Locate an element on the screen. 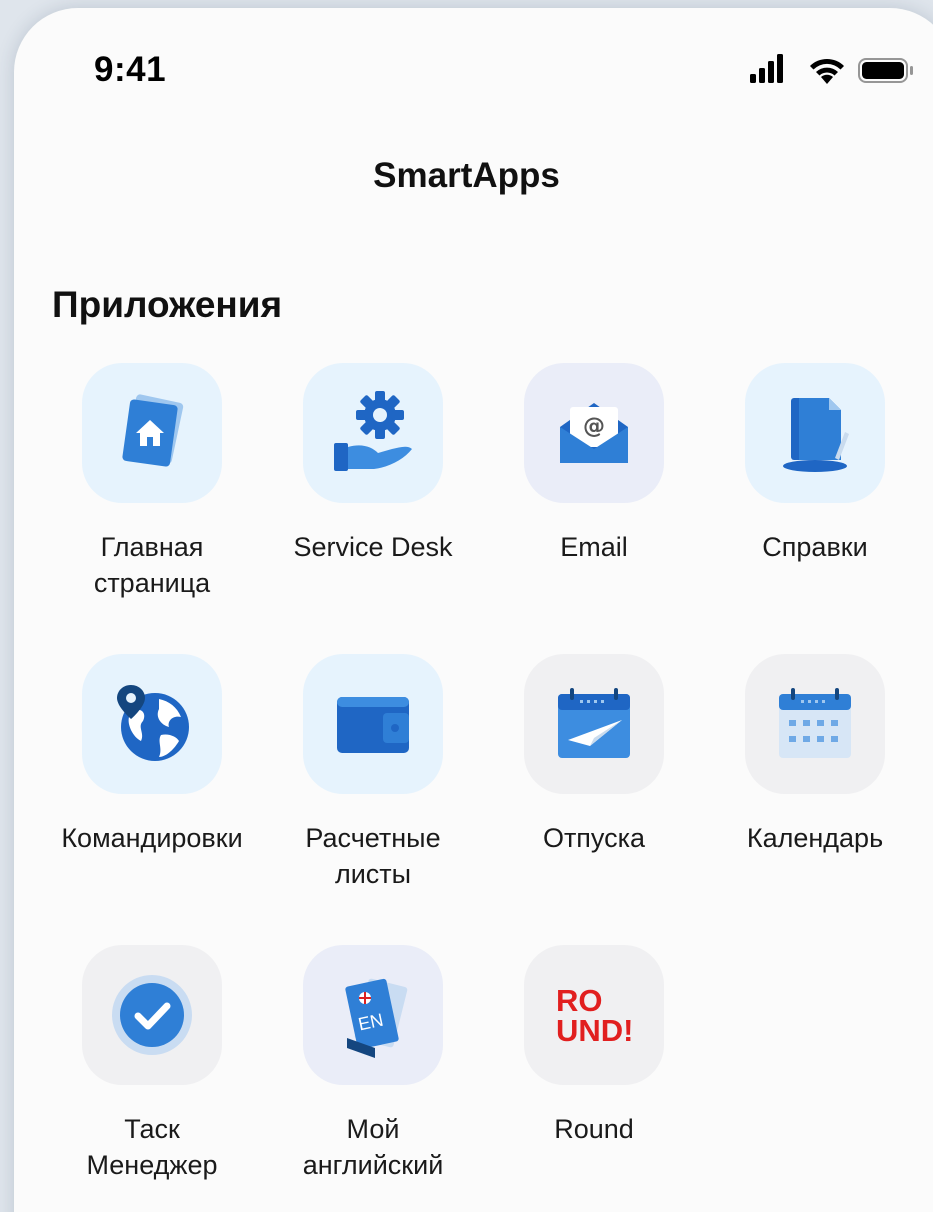 Image resolution: width=933 pixels, height=1212 pixels. app-vacations: Отпуска is located at coordinates (594, 755).